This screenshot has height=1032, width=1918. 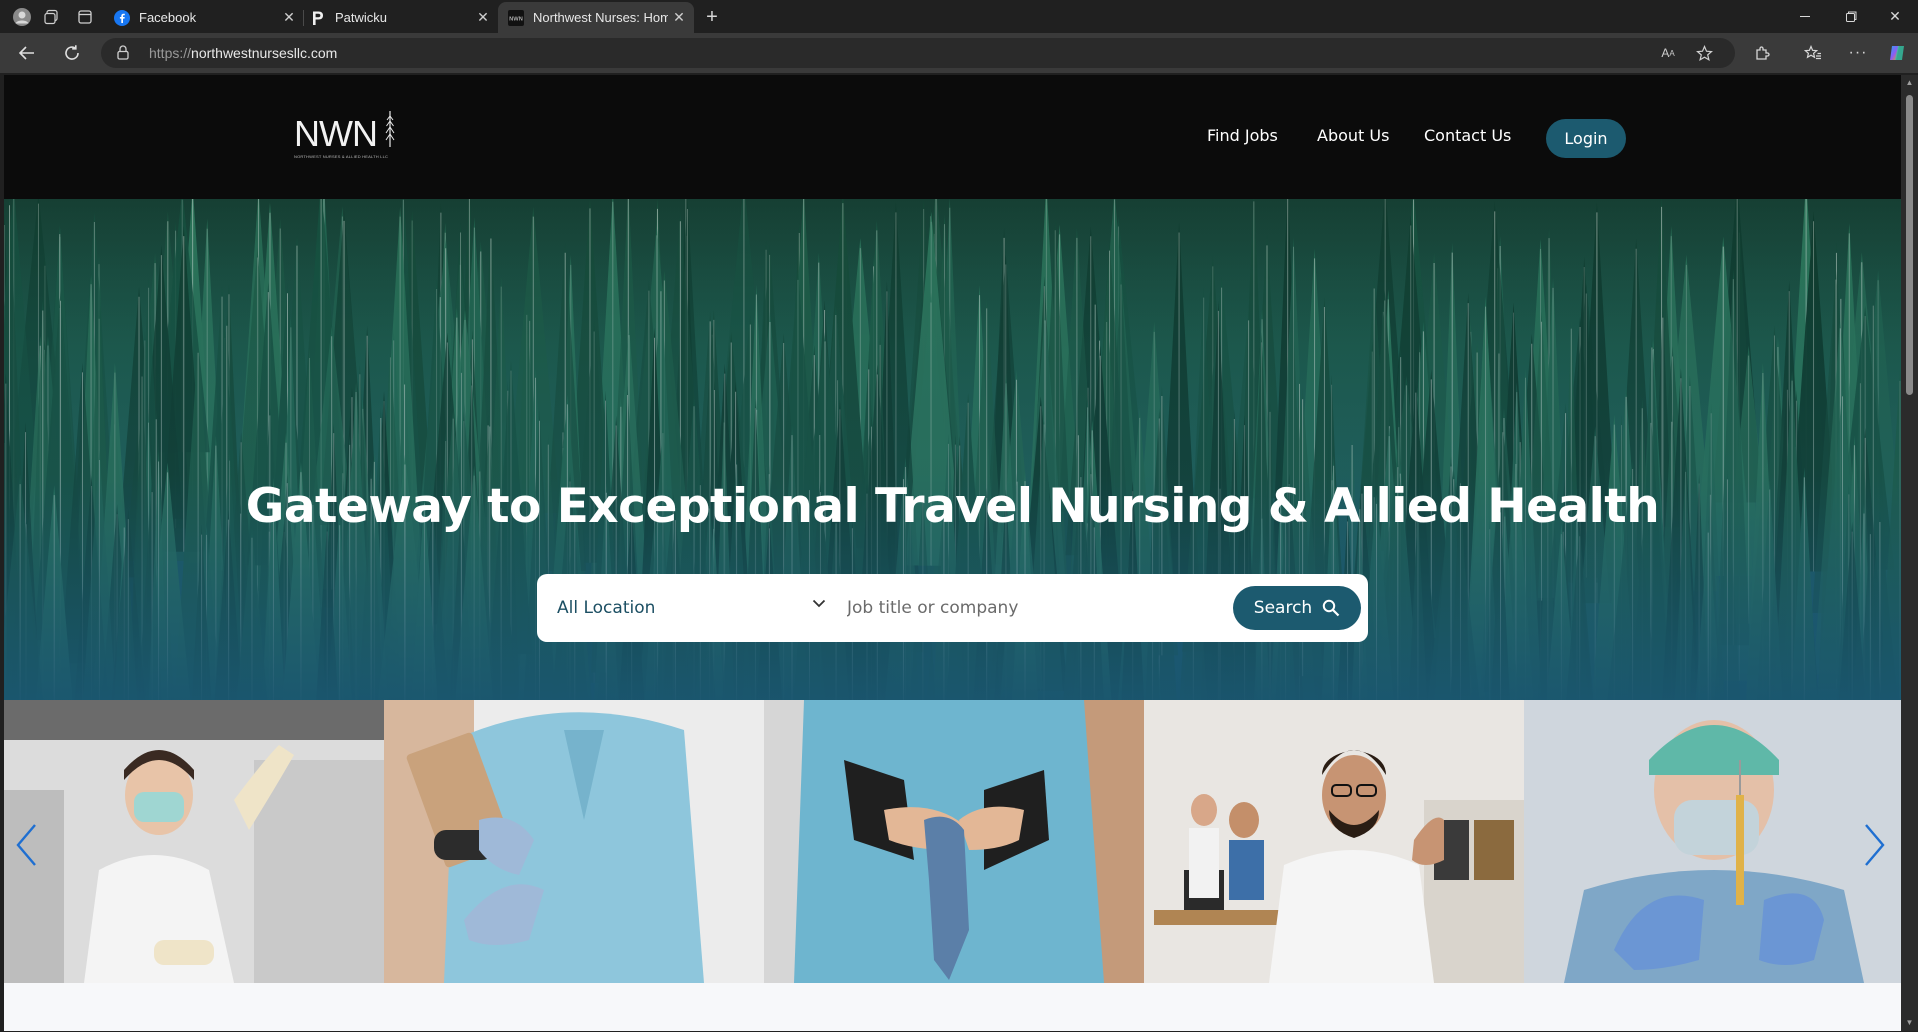 What do you see at coordinates (1909, 553) in the screenshot?
I see `page-scrollbar: ▲ ▼` at bounding box center [1909, 553].